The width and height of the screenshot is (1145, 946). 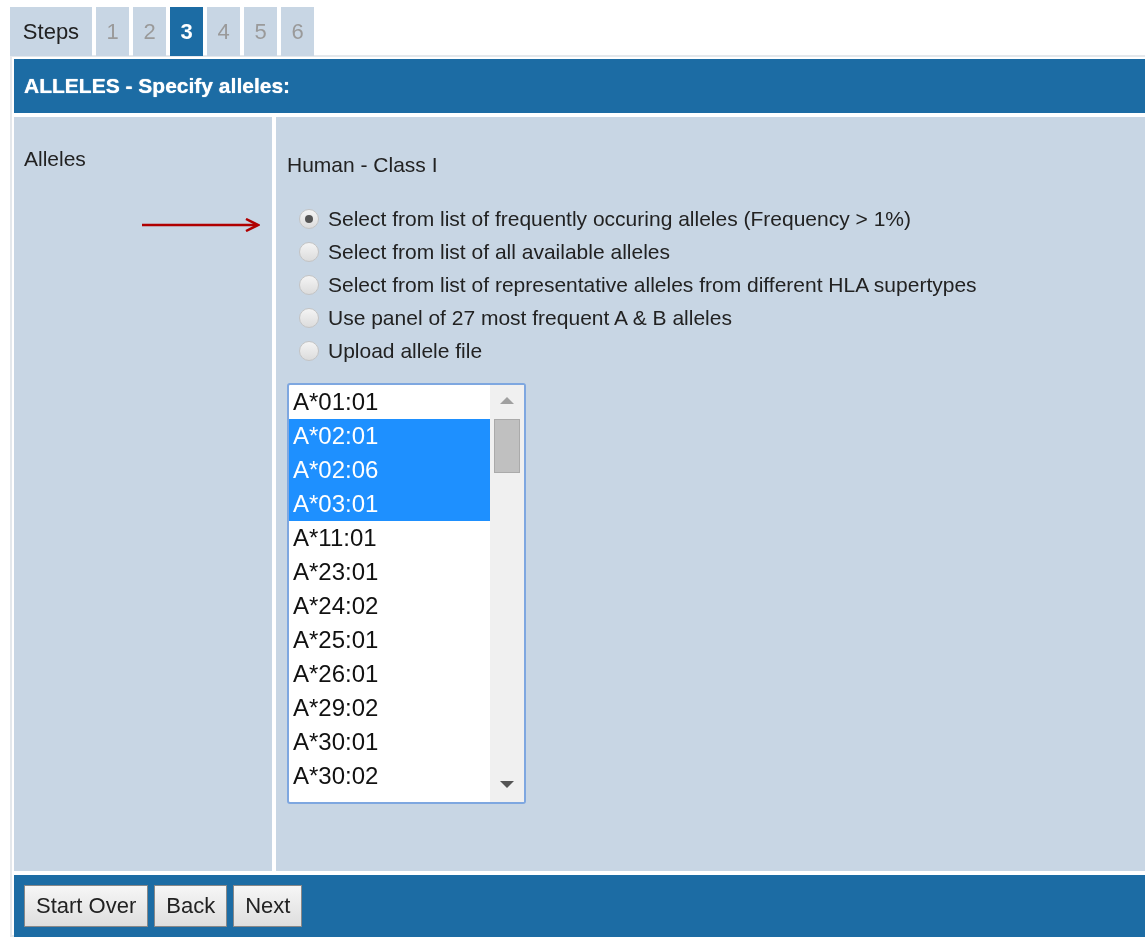 What do you see at coordinates (507, 593) in the screenshot?
I see `scrollbar` at bounding box center [507, 593].